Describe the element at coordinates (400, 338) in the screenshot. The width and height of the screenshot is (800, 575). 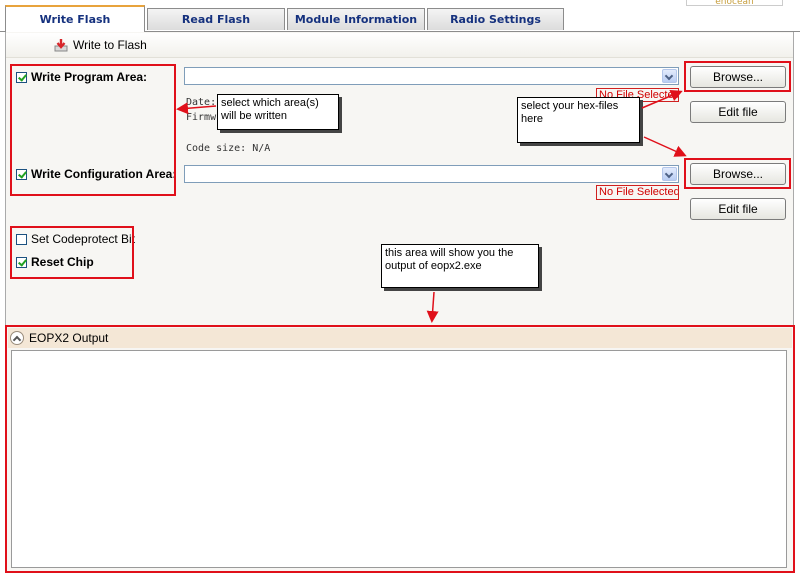
I see `output-header: EOPX2 Output` at that location.